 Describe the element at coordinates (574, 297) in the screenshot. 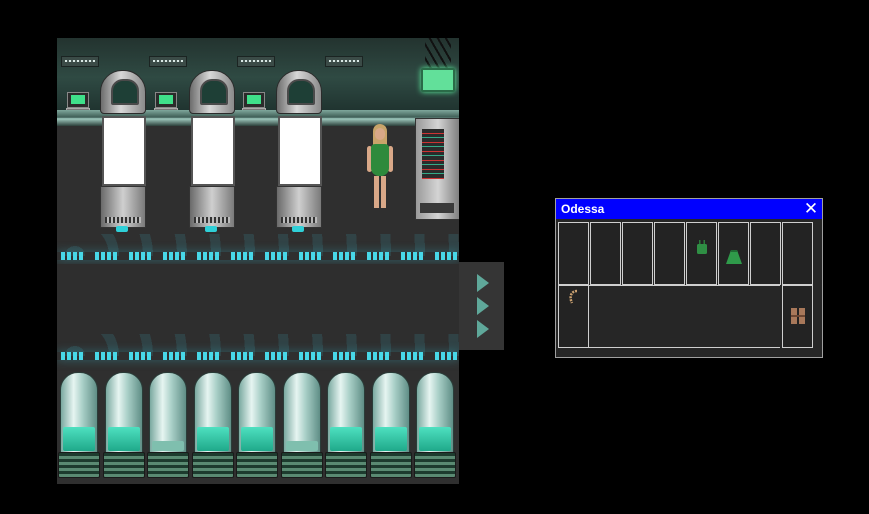

I see `bracelet-icon` at that location.